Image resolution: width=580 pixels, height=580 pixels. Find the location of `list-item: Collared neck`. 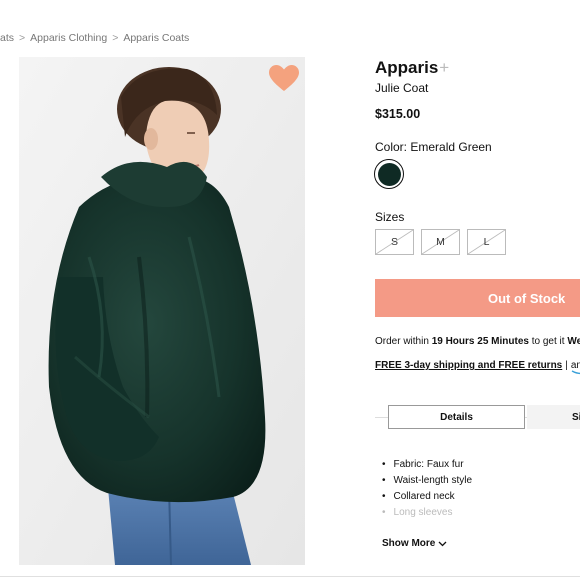

list-item: Collared neck is located at coordinates (427, 496).